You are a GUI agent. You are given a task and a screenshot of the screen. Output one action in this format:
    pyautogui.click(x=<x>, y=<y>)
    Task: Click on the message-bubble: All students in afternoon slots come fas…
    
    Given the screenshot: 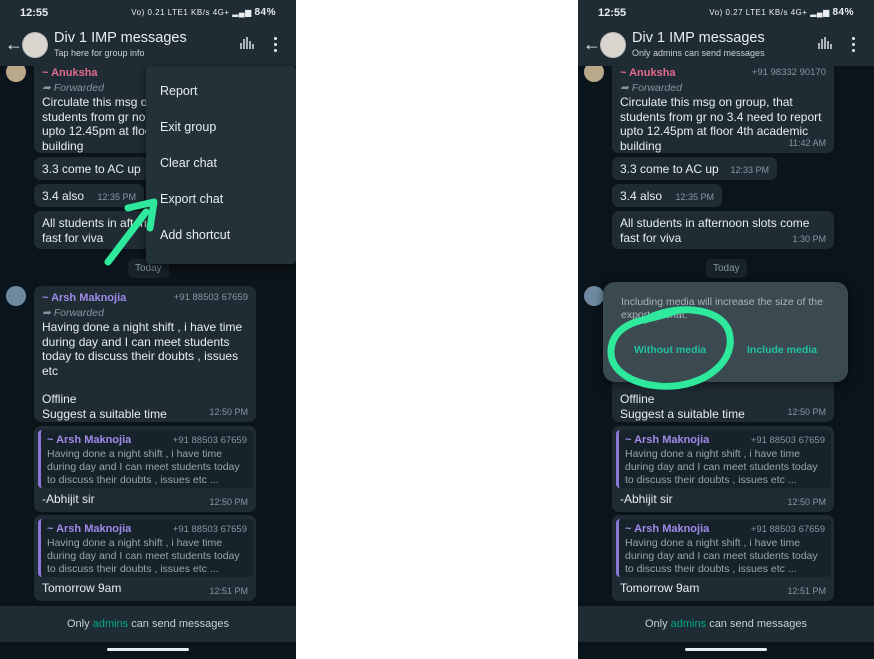 What is the action you would take?
    pyautogui.click(x=723, y=230)
    